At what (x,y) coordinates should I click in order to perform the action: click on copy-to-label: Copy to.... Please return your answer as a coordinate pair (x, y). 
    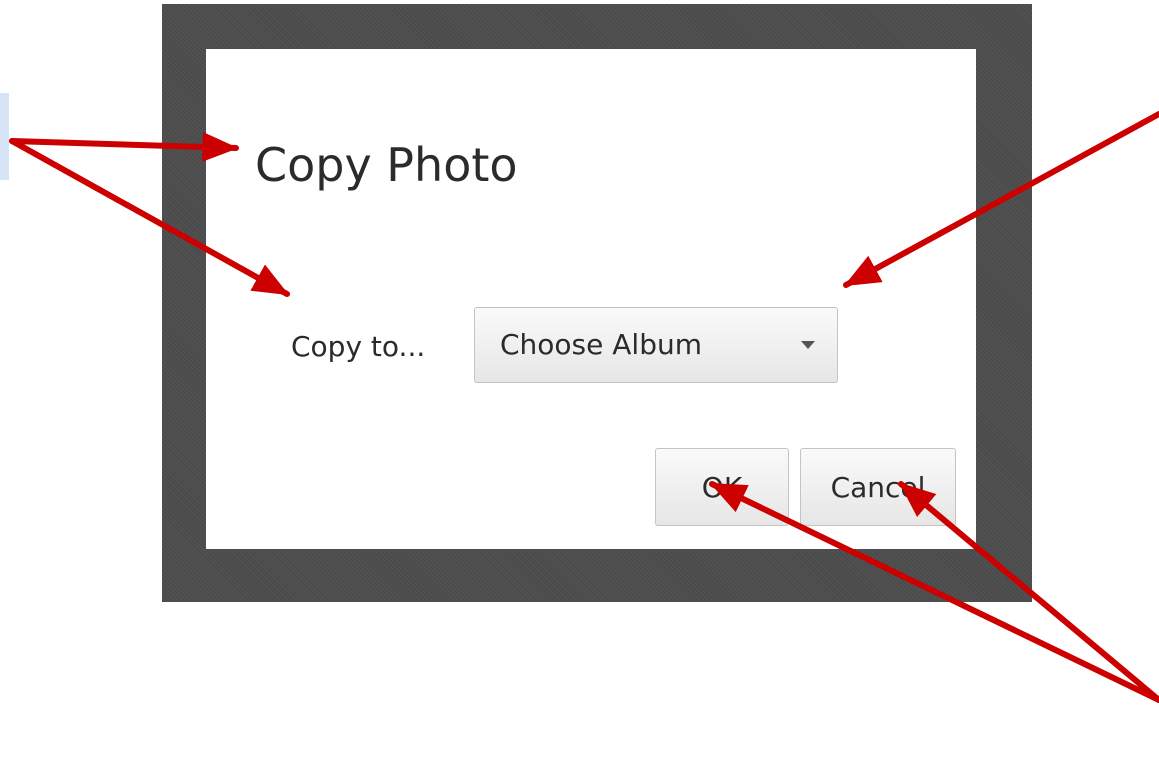
    Looking at the image, I should click on (358, 346).